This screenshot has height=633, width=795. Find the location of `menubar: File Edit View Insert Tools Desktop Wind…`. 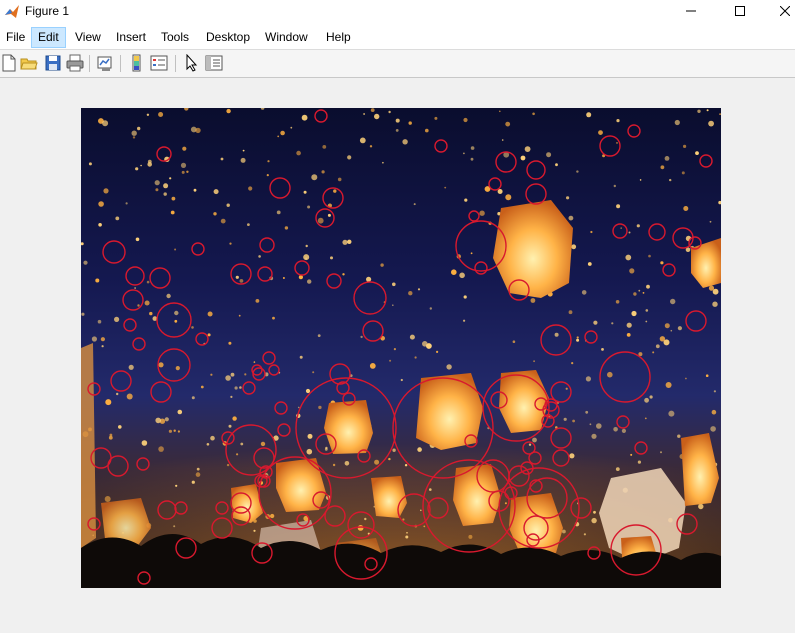

menubar: File Edit View Insert Tools Desktop Wind… is located at coordinates (397, 38).